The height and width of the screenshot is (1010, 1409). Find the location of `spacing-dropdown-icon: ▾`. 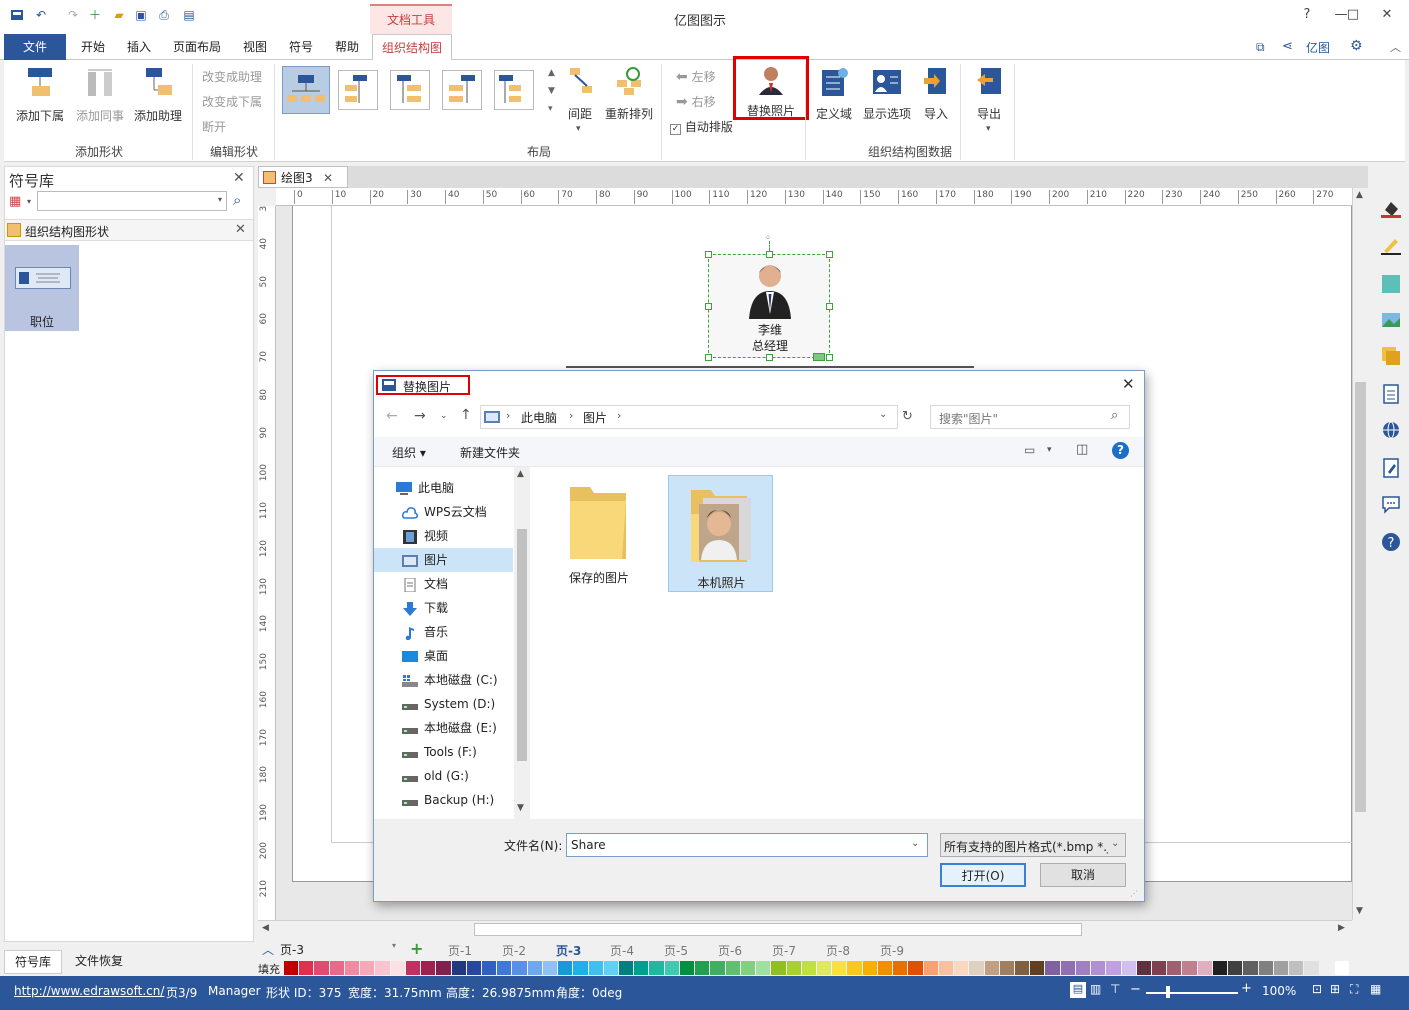

spacing-dropdown-icon: ▾ is located at coordinates (578, 129).